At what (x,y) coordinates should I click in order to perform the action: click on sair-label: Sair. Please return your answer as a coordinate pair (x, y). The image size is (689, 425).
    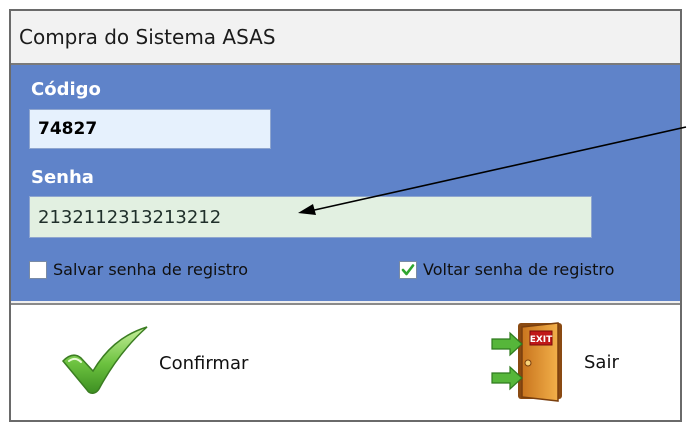
    Looking at the image, I should click on (601, 362).